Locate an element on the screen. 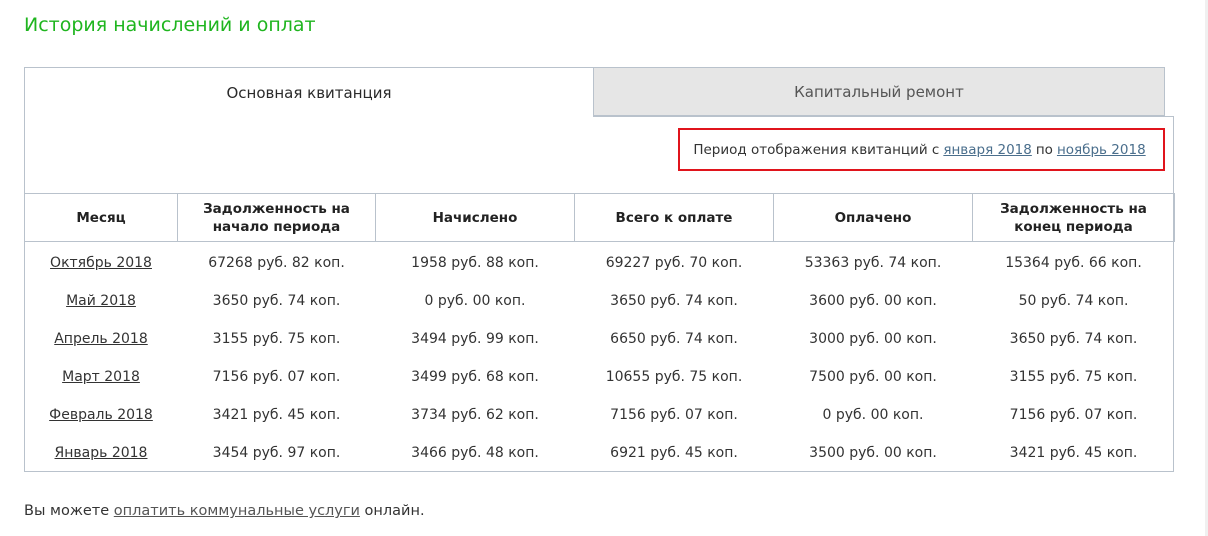 The height and width of the screenshot is (536, 1208). period-prefix: Период отображения квитанций с is located at coordinates (816, 149).